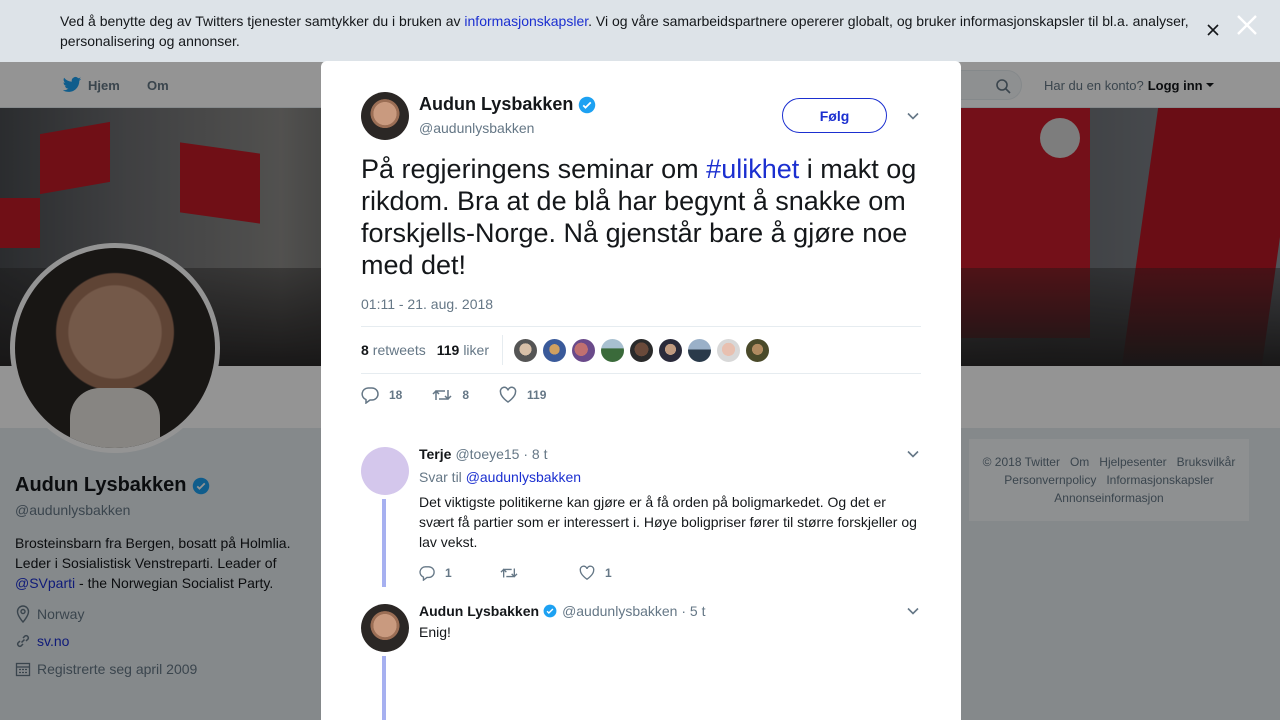 The width and height of the screenshot is (1280, 720). I want to click on reply-header: Terje @toeye15 · 8 t, so click(483, 454).